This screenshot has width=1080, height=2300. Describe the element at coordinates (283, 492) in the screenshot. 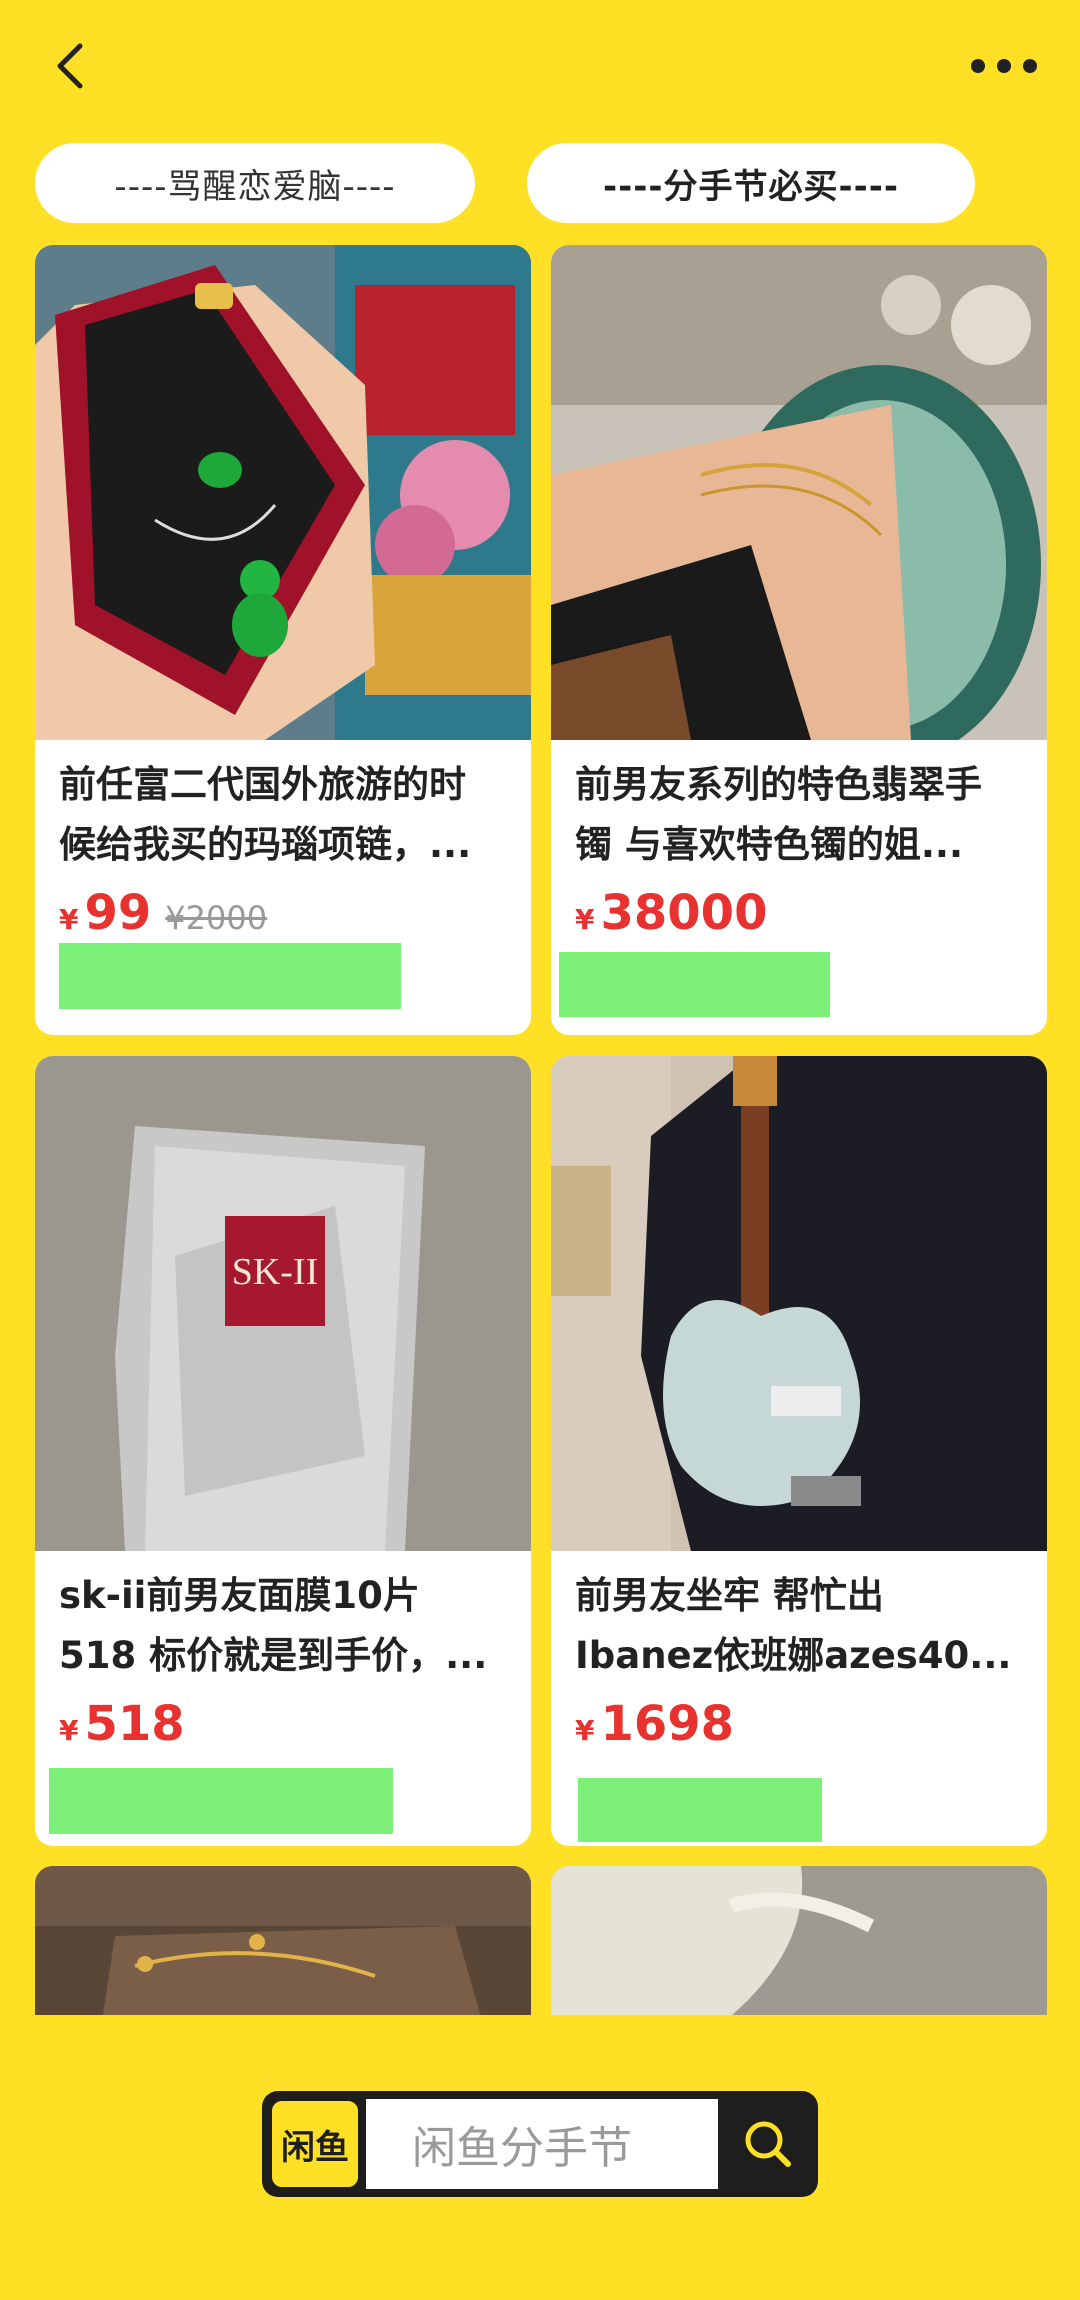

I see `jade-necklace-photo` at that location.